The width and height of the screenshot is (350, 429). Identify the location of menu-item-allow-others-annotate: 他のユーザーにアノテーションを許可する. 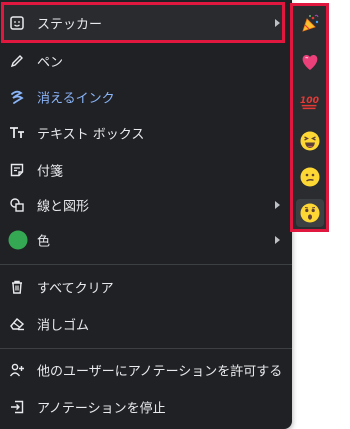
(146, 370).